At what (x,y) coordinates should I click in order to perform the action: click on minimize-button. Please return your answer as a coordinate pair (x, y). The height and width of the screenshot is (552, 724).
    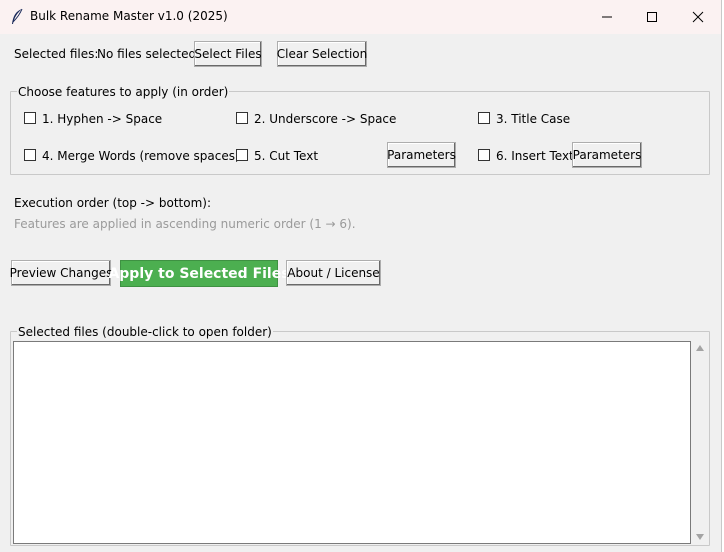
    Looking at the image, I should click on (607, 17).